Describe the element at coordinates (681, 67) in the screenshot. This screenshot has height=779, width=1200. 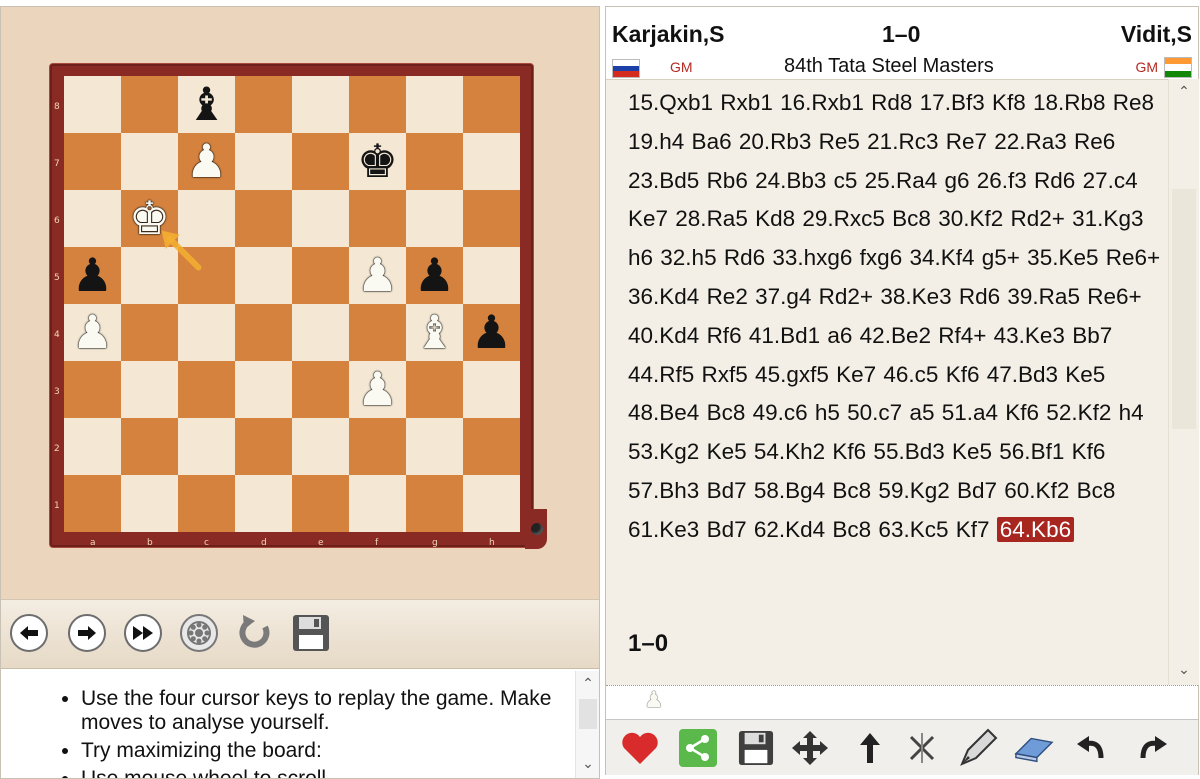
I see `white-player-title: GM` at that location.